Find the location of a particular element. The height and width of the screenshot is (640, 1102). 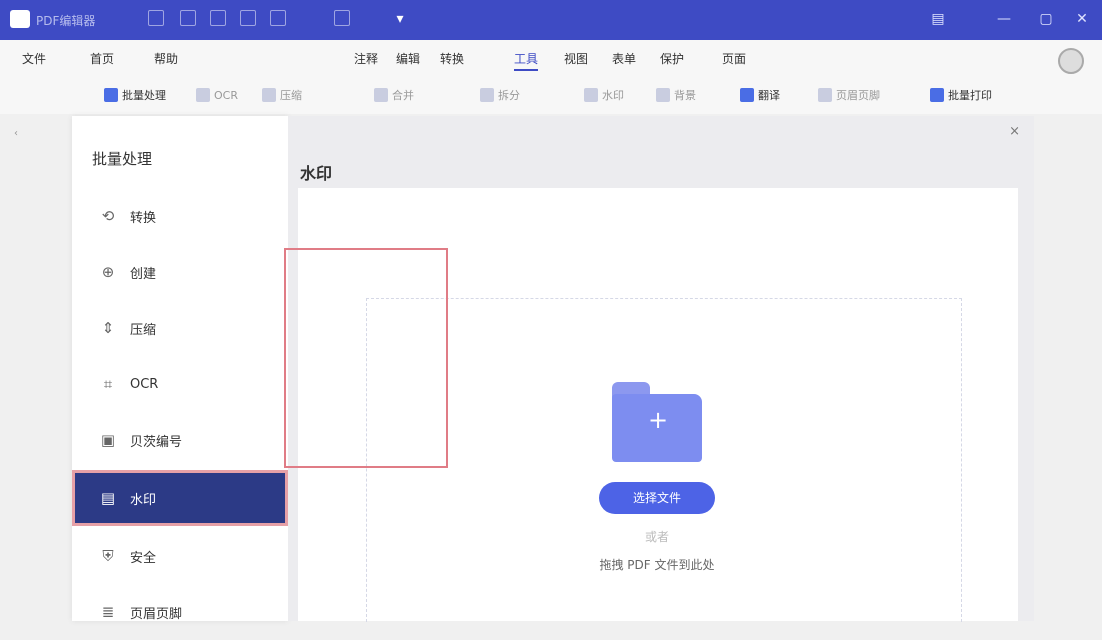

menu-bar: 文件 首页 帮助 注释 编辑 转换 工具 视图 表单 保护 页面 is located at coordinates (551, 58).